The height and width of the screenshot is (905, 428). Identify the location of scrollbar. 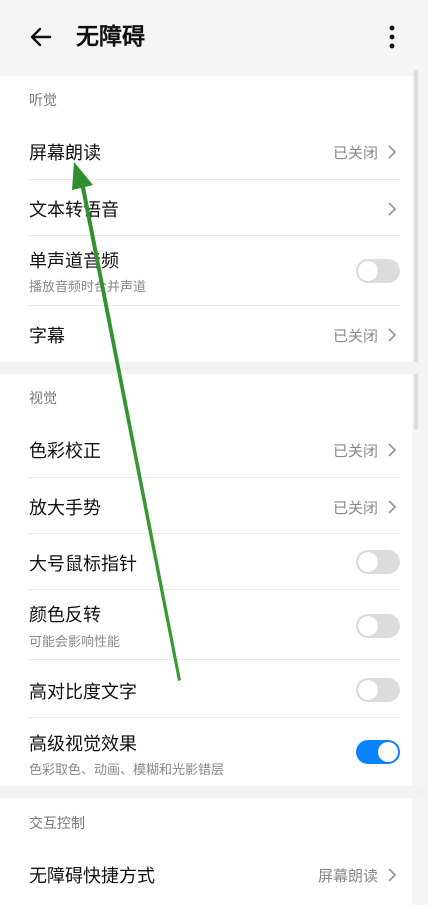
(416, 250).